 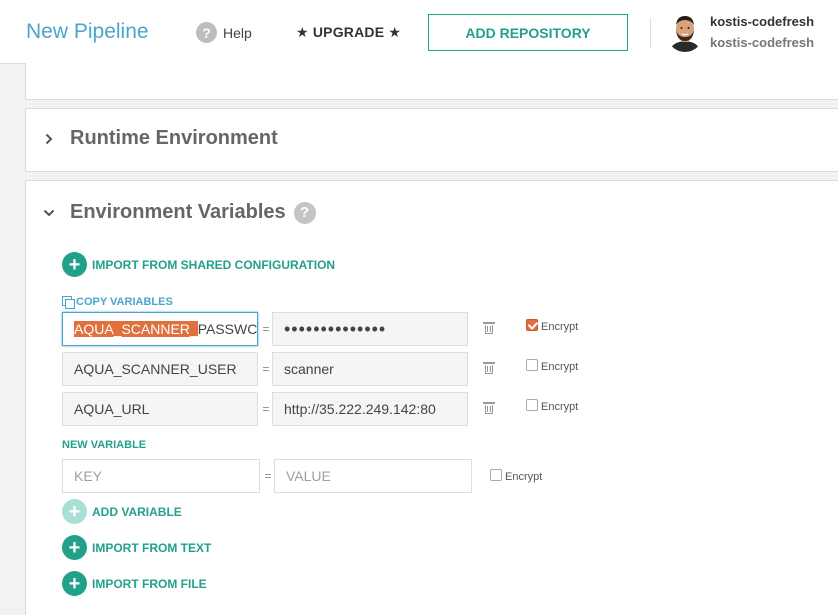 What do you see at coordinates (370, 329) in the screenshot?
I see `variable-value-input: ••••••••••••••` at bounding box center [370, 329].